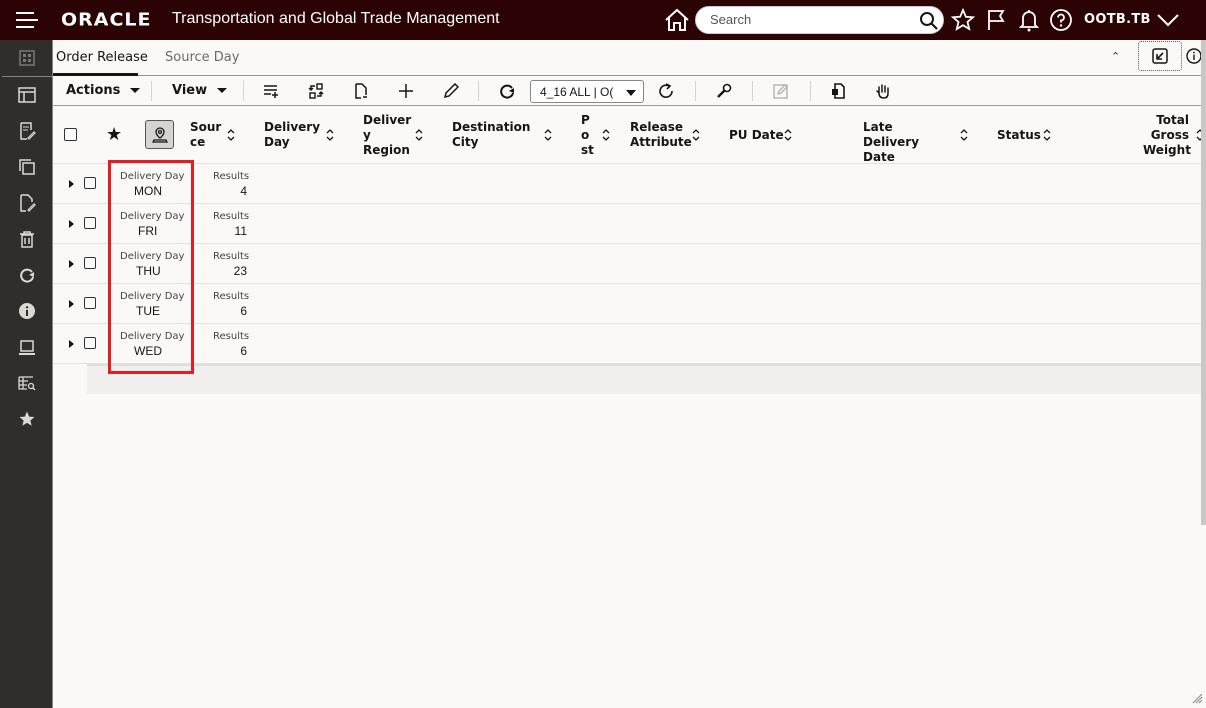 This screenshot has width=1206, height=708. Describe the element at coordinates (316, 91) in the screenshot. I see `swap-icon` at that location.